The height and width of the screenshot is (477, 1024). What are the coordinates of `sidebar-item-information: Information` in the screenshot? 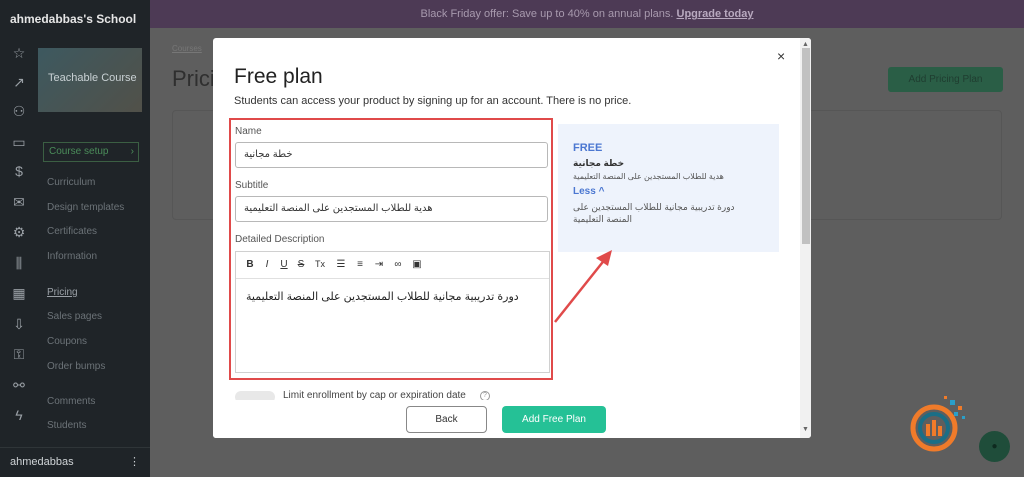 It's located at (72, 256).